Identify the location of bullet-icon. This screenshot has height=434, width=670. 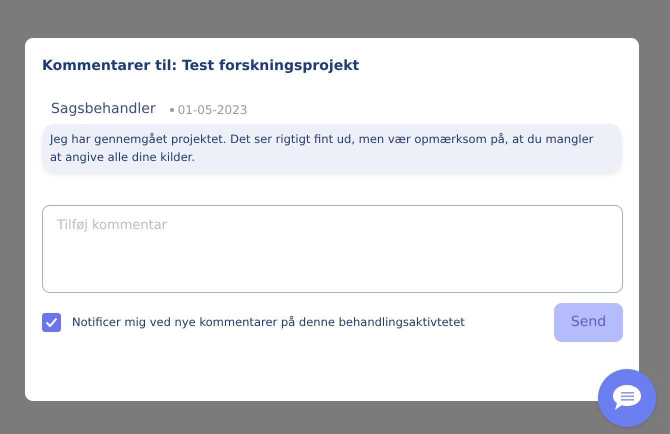
(172, 110).